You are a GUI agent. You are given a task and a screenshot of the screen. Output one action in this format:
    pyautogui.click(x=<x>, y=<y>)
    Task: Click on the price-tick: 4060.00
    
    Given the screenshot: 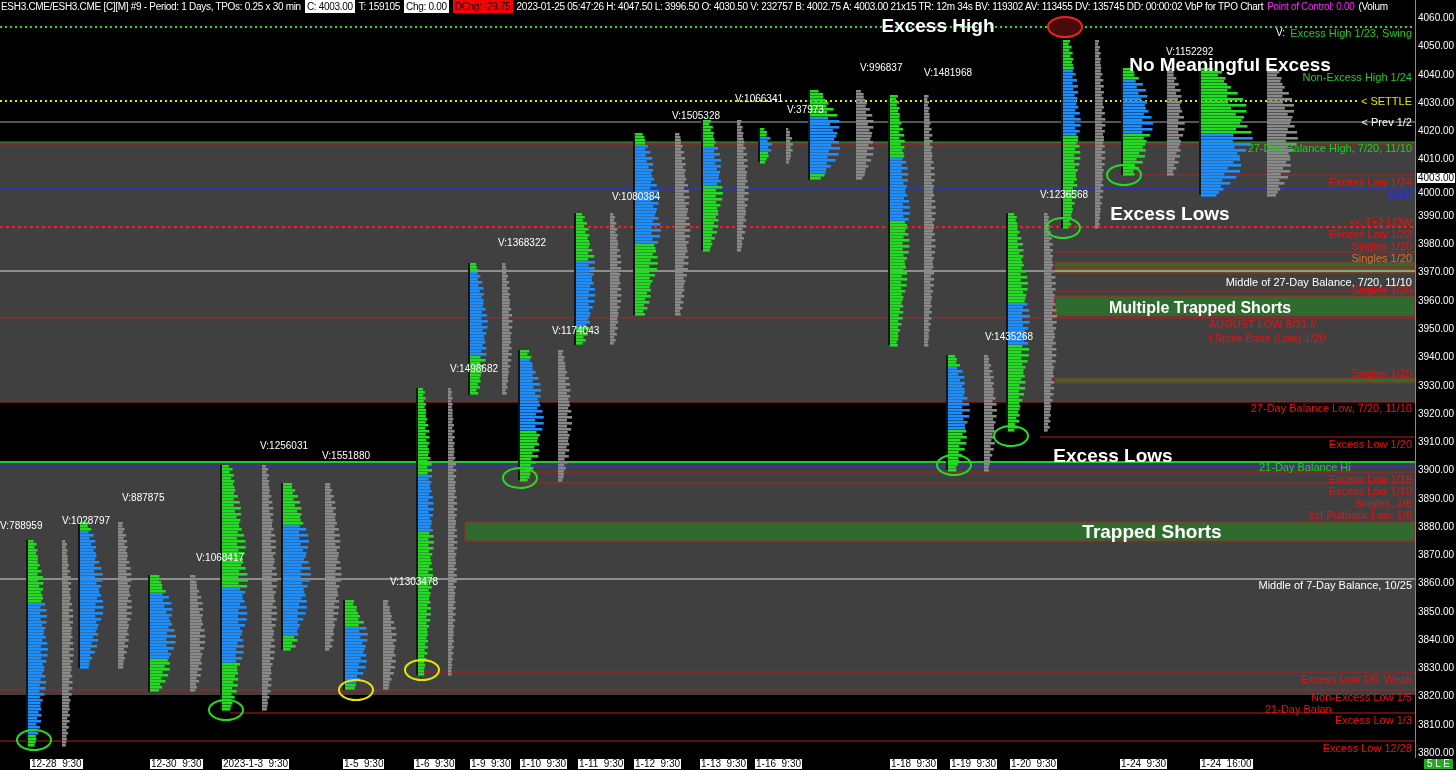 What is the action you would take?
    pyautogui.click(x=1436, y=18)
    